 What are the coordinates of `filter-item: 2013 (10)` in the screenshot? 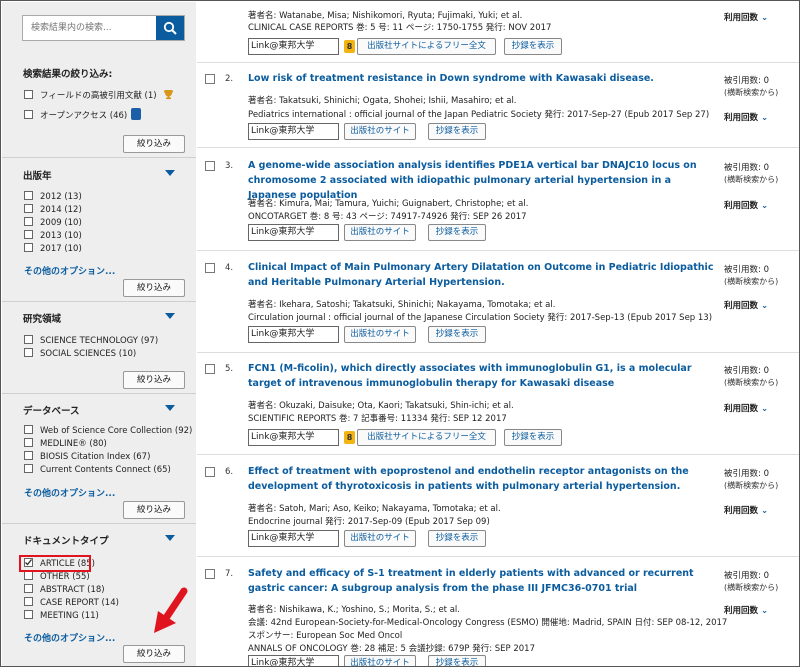 It's located at (53, 236).